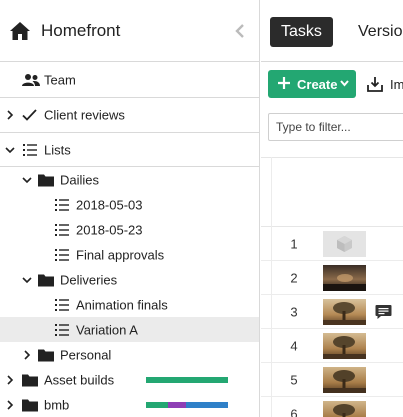 Image resolution: width=403 pixels, height=417 pixels. What do you see at coordinates (60, 79) in the screenshot?
I see `sidebar-item-label: Team` at bounding box center [60, 79].